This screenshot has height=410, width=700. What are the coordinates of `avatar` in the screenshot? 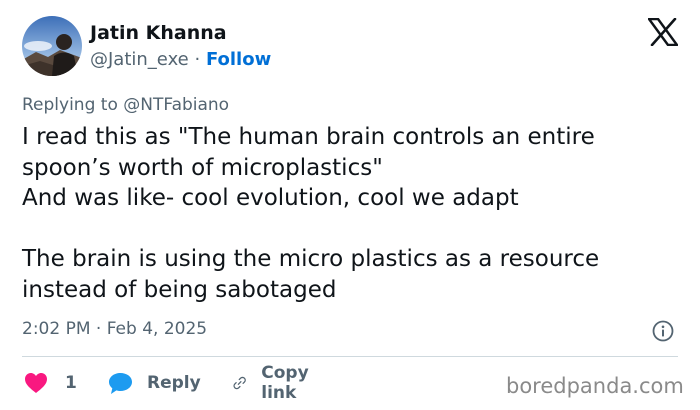 It's located at (52, 46).